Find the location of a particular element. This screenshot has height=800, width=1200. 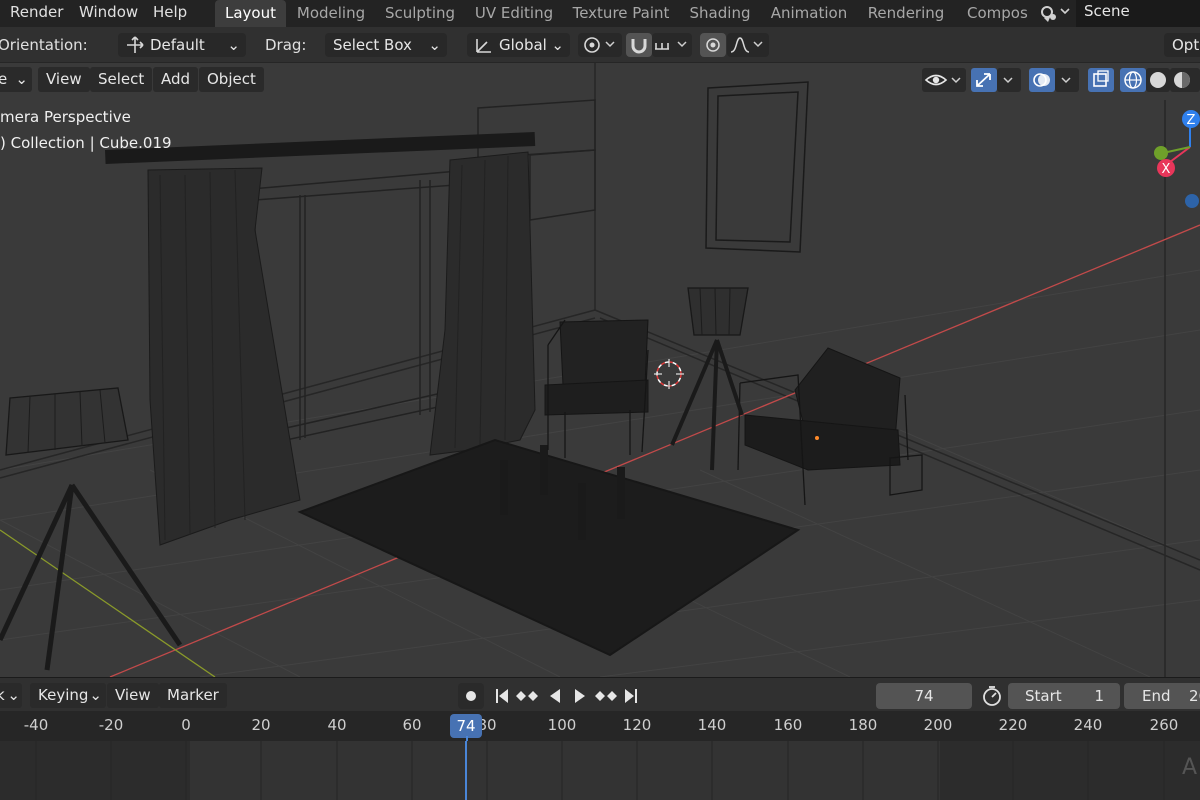

gizmo-z-label: Z is located at coordinates (1191, 120).